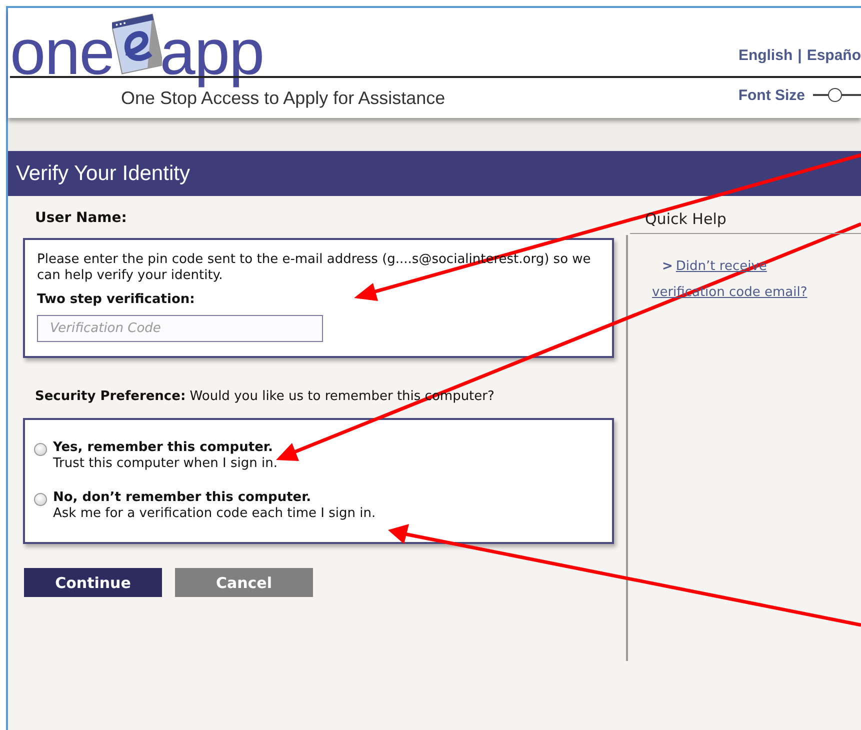  Describe the element at coordinates (745, 222) in the screenshot. I see `quick-help-title: Quick Help` at that location.